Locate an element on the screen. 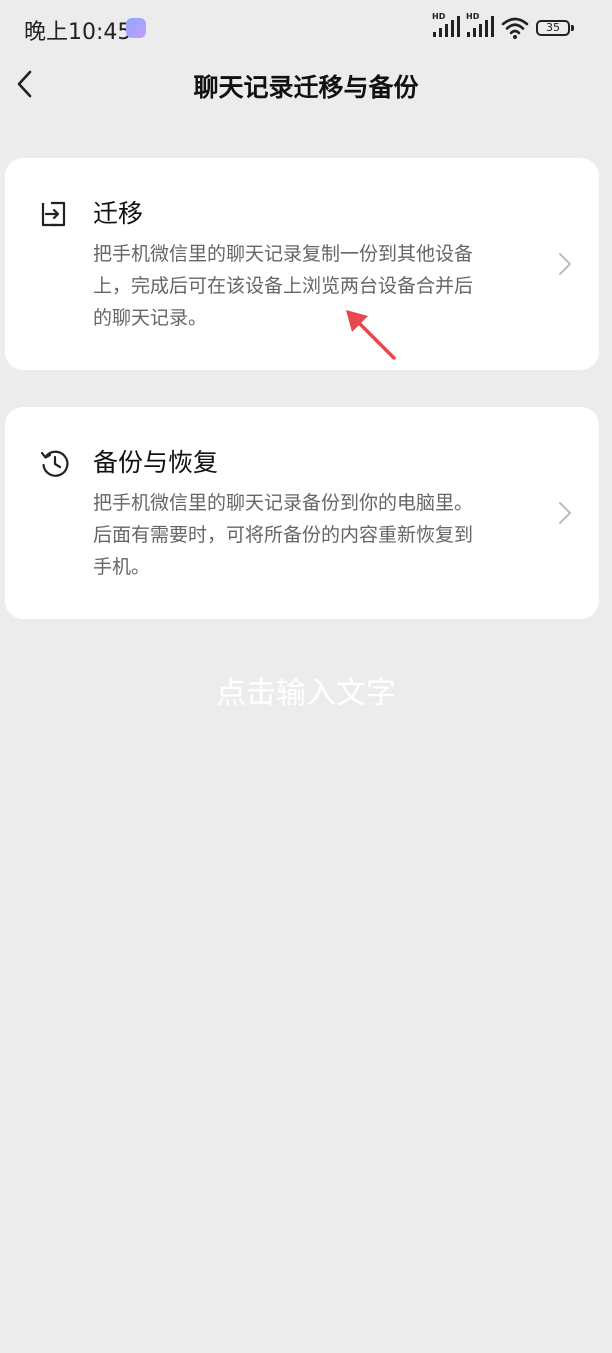 Image resolution: width=612 pixels, height=1353 pixels. migrate-icon is located at coordinates (53, 214).